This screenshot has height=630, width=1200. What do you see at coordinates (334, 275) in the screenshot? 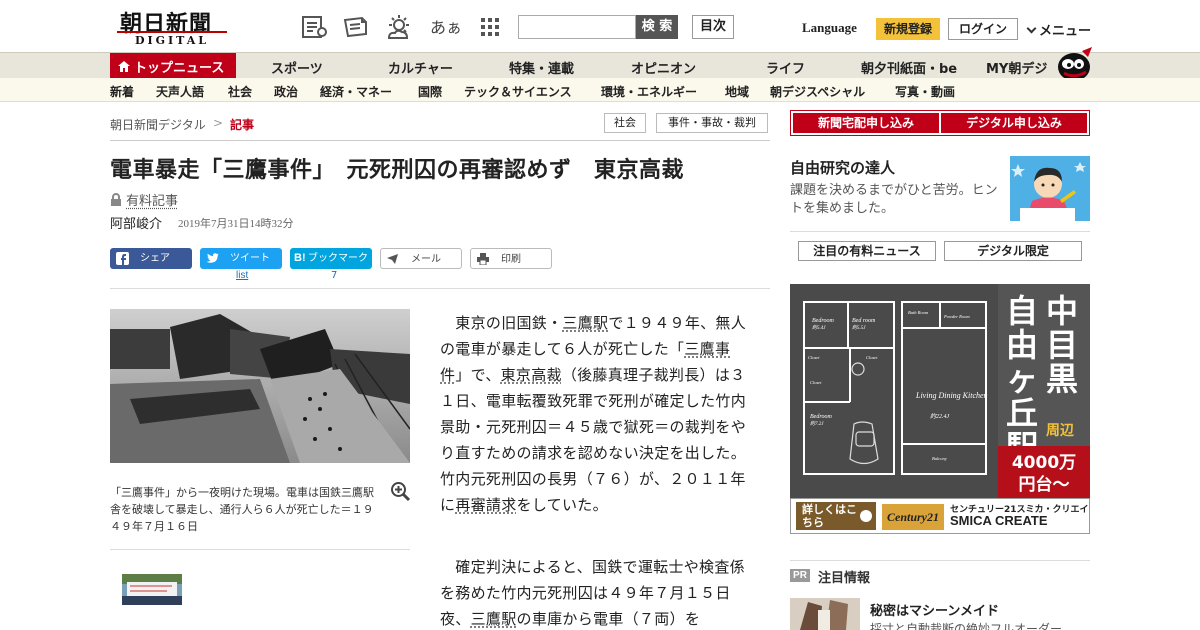
I see `bookmark-count: 7` at bounding box center [334, 275].